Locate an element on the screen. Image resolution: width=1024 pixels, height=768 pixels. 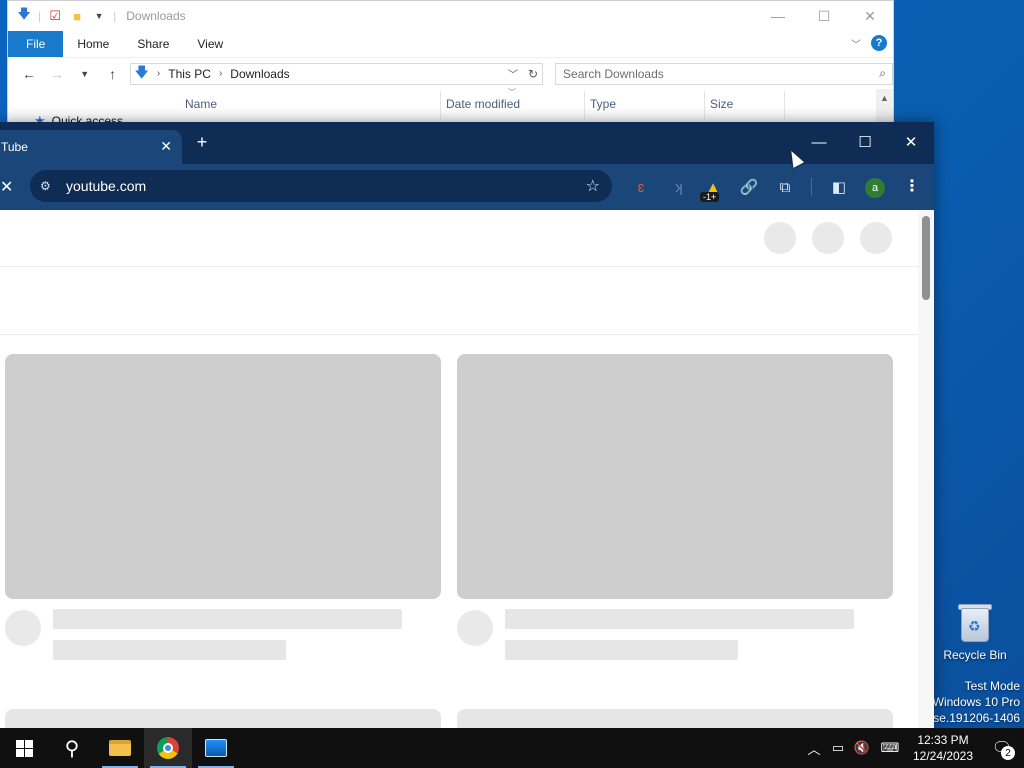
explorer-title-bar: 🡇 | ☑ ■ ▼ | Downloads — ☐ ✕ is located at coordinates (450, 16).